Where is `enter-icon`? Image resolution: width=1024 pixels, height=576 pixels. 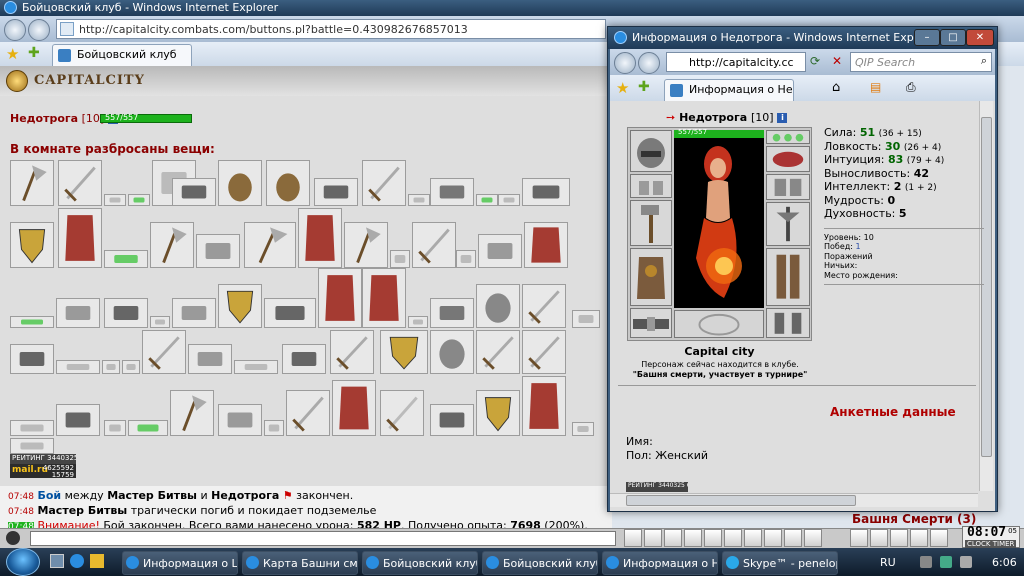
enter-icon is located at coordinates (633, 538).